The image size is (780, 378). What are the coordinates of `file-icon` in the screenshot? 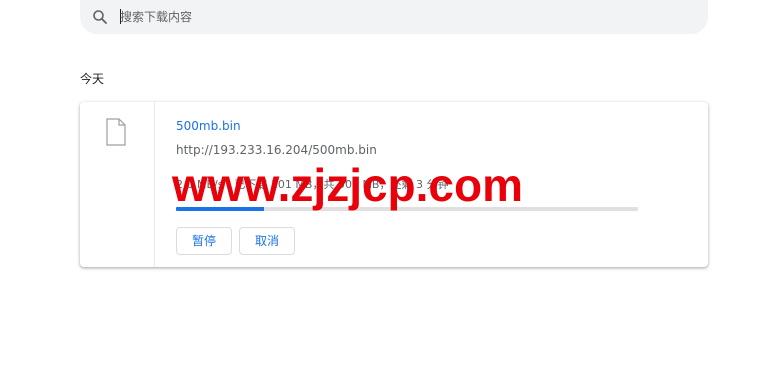 It's located at (116, 132).